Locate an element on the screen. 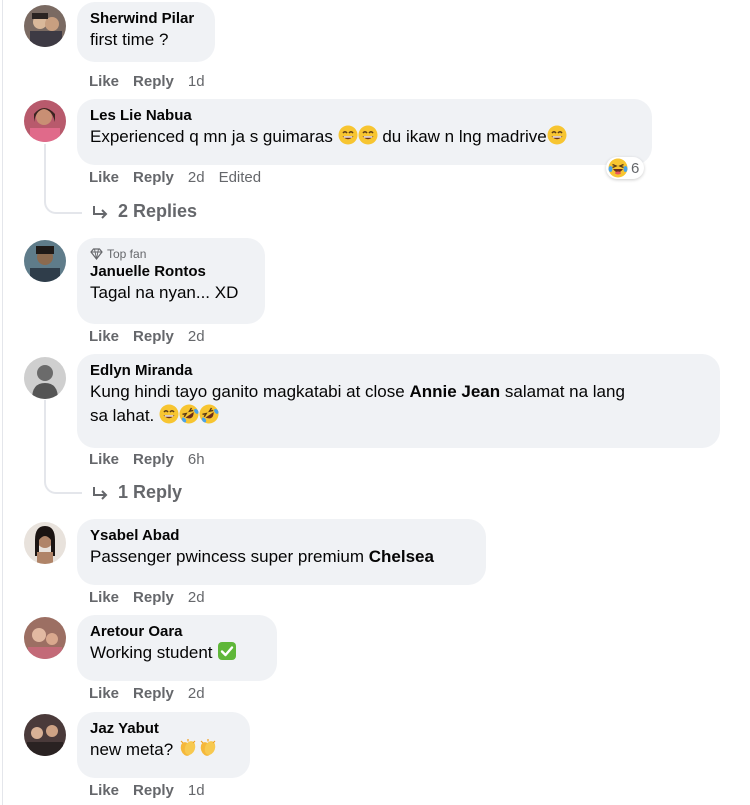 The width and height of the screenshot is (750, 805). comment-actions: Like Reply 2d Edited is located at coordinates (175, 177).